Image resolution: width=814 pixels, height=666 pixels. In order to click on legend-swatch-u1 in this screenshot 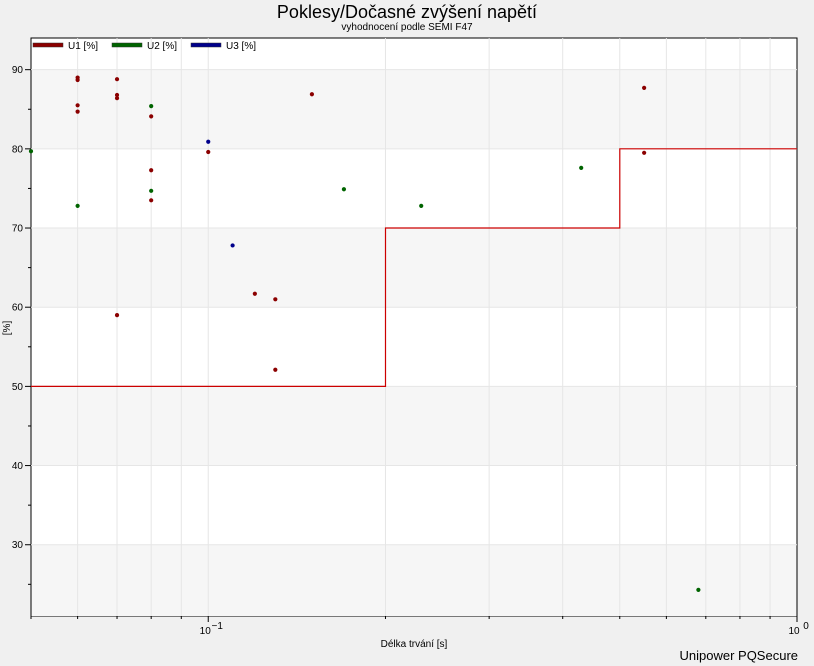, I will do `click(48, 45)`.